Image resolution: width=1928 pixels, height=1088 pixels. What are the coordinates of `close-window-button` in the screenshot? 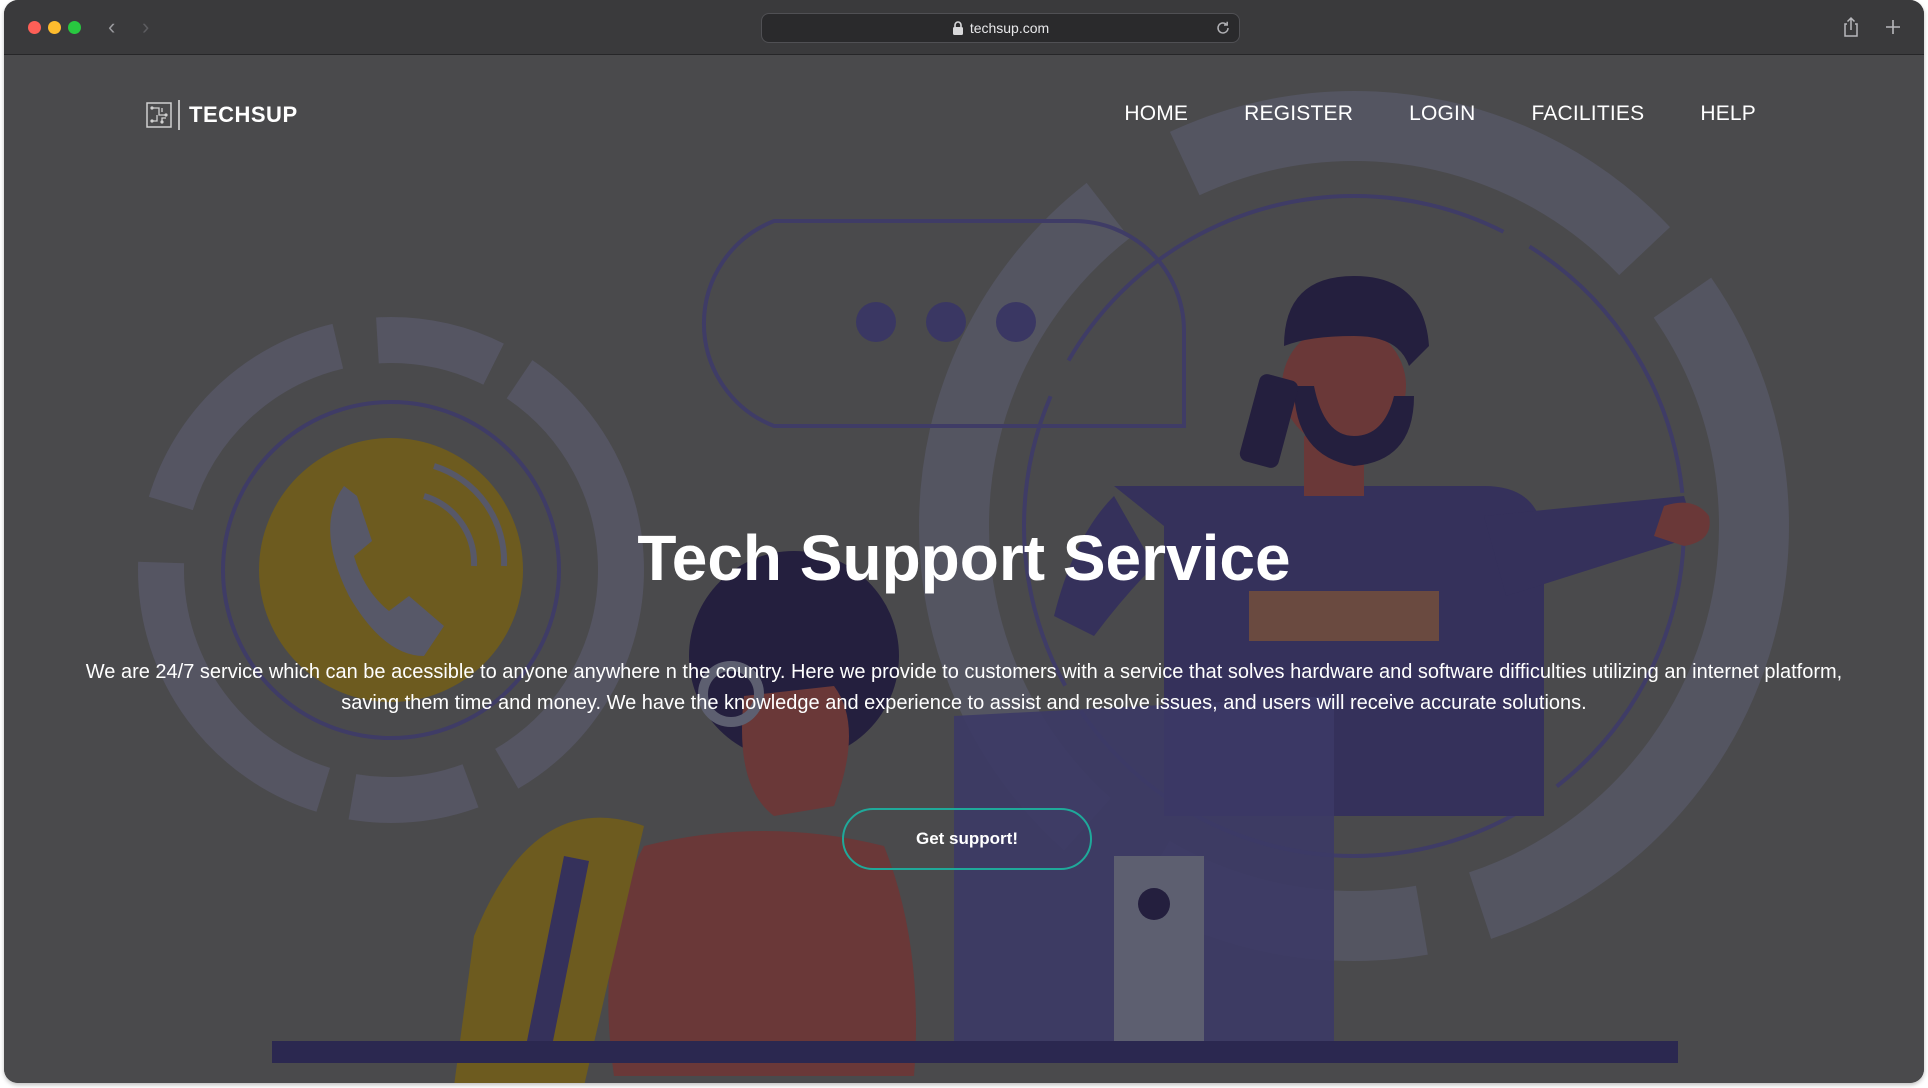 It's located at (34, 27).